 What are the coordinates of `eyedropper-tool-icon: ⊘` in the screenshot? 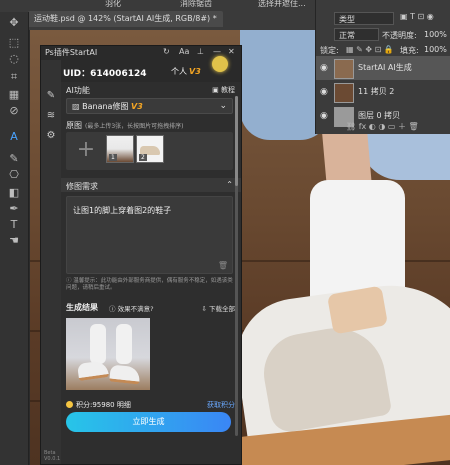 It's located at (14, 111).